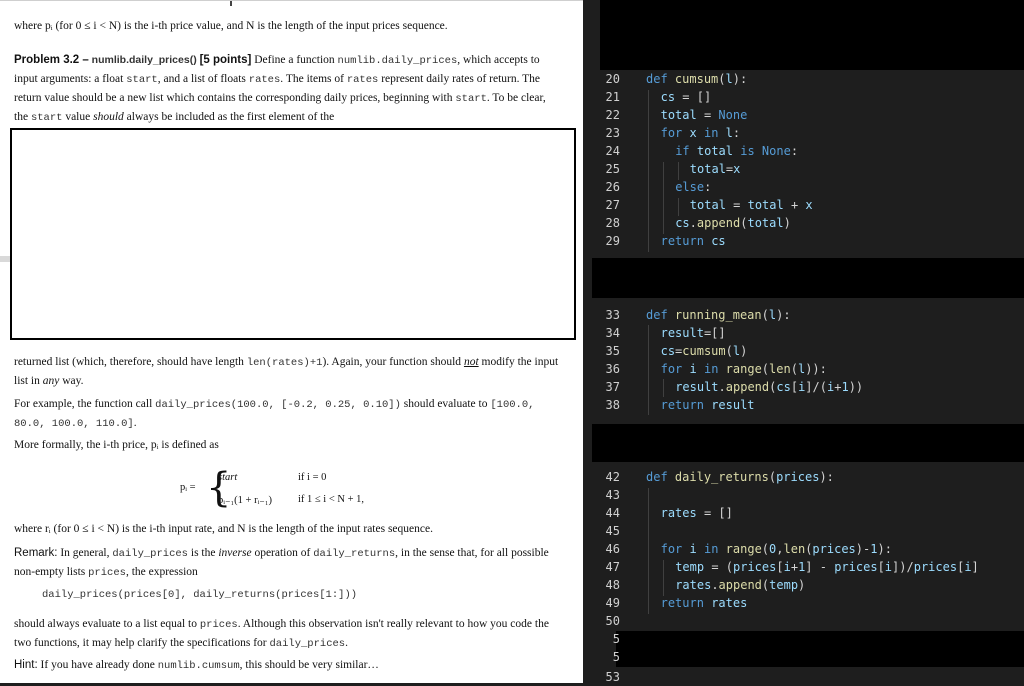  I want to click on hint-label: Hint:, so click(26, 665).